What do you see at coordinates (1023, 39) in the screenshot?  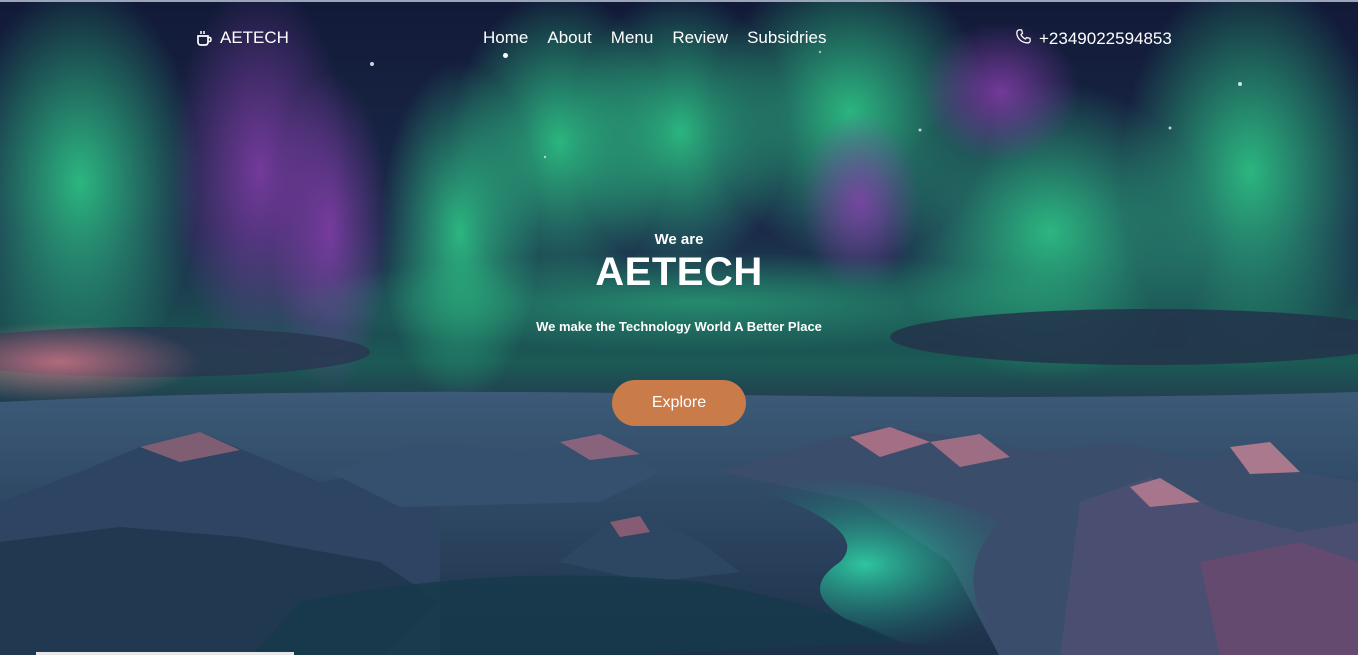 I see `phone-icon` at bounding box center [1023, 39].